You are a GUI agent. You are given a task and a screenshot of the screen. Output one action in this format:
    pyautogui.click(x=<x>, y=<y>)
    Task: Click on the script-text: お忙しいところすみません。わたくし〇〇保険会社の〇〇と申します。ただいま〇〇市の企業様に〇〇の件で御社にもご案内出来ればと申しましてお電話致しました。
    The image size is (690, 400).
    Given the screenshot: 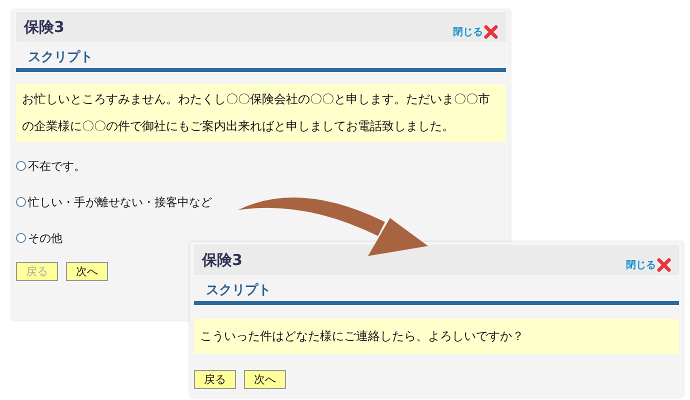 What is the action you would take?
    pyautogui.click(x=256, y=112)
    